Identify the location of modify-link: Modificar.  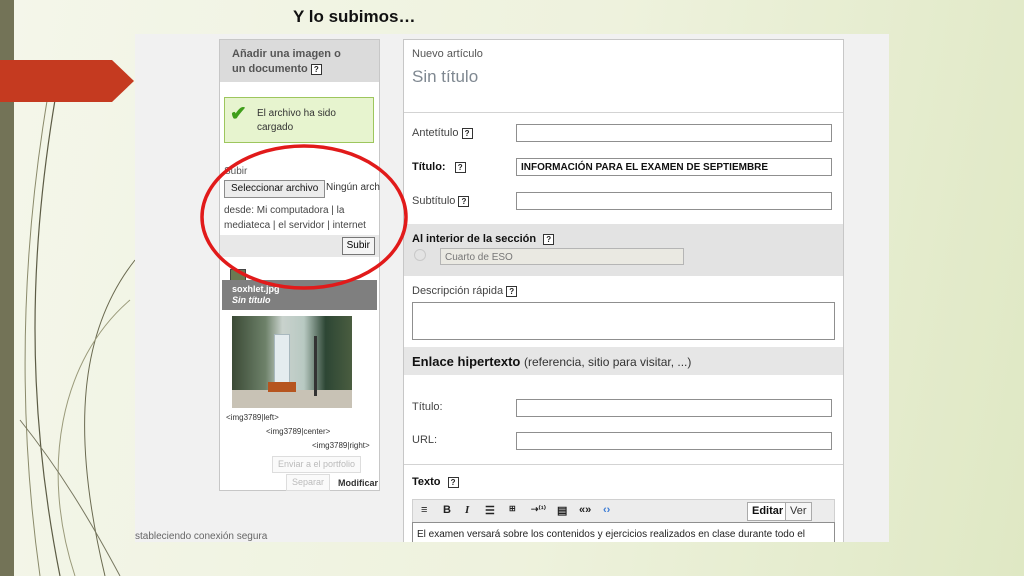
(358, 483).